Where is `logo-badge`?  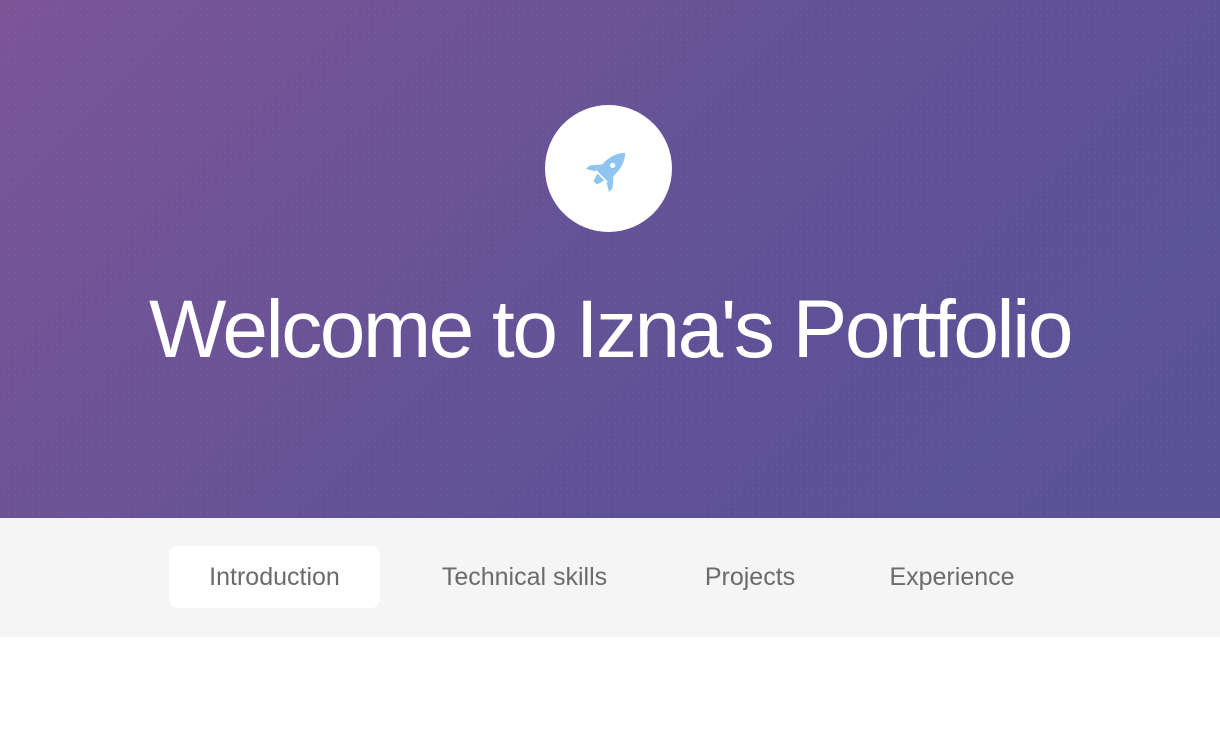
logo-badge is located at coordinates (608, 168).